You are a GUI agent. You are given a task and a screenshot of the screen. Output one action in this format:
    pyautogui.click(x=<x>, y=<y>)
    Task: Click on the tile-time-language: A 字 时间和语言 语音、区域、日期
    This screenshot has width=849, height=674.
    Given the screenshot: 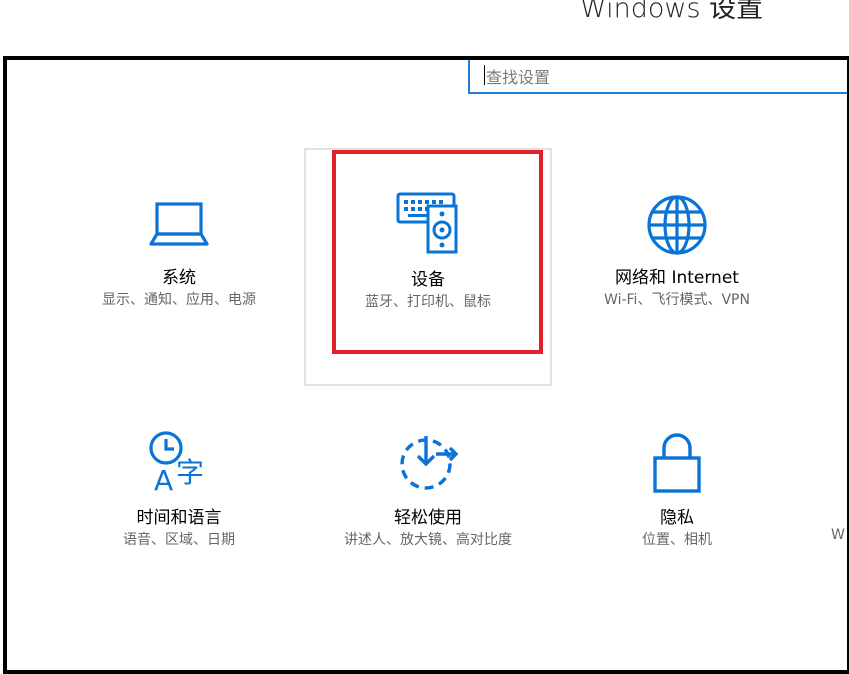 What is the action you would take?
    pyautogui.click(x=179, y=509)
    